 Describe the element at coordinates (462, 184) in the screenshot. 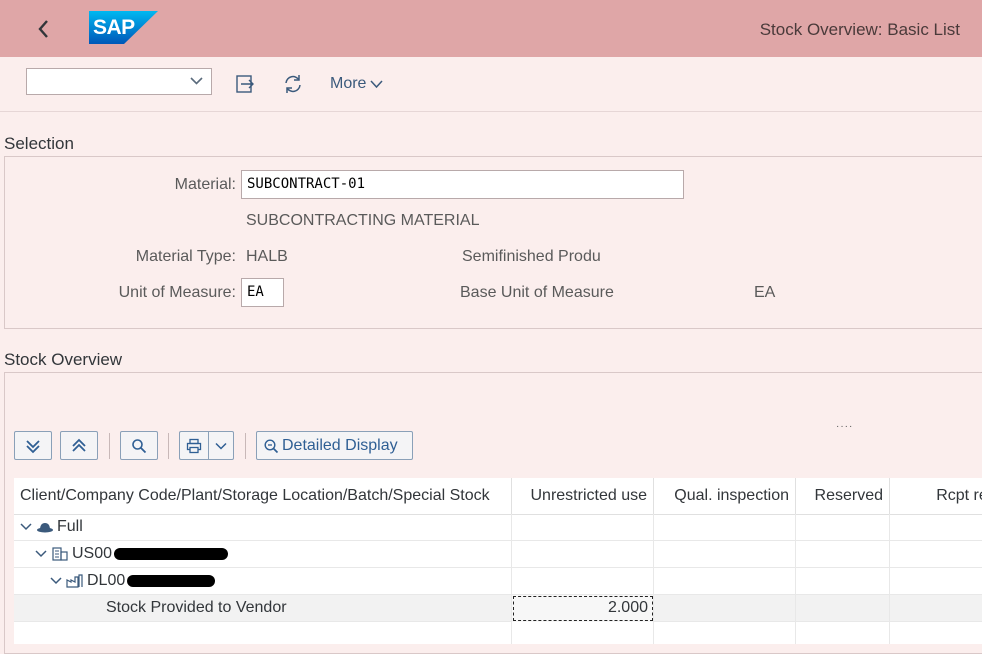

I see `material-input: SUBCONTRACT-01` at that location.